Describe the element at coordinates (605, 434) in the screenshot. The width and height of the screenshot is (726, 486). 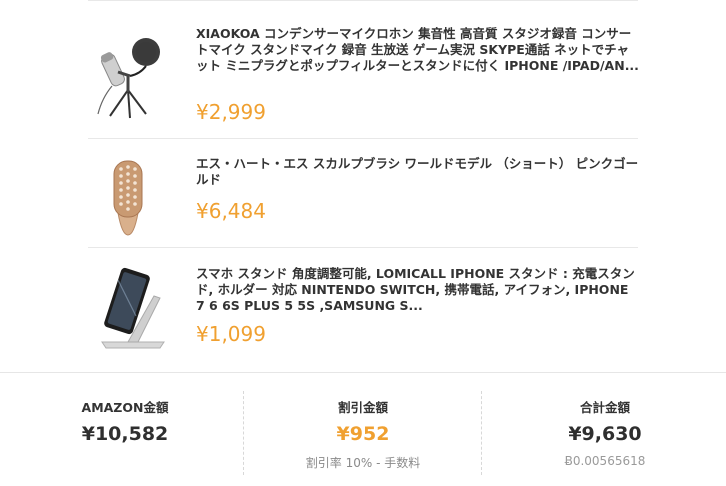
I see `total-amount-value: ¥9,630` at that location.